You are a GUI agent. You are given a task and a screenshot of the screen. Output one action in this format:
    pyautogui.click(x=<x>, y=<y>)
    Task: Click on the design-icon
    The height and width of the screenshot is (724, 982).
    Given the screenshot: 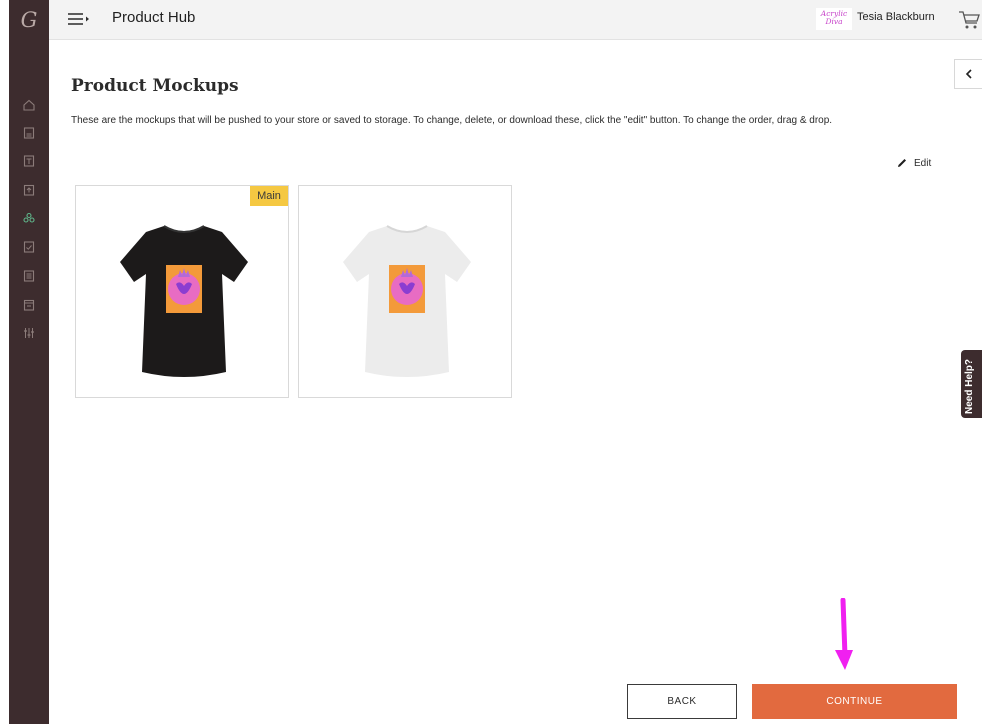 What is the action you would take?
    pyautogui.click(x=29, y=218)
    